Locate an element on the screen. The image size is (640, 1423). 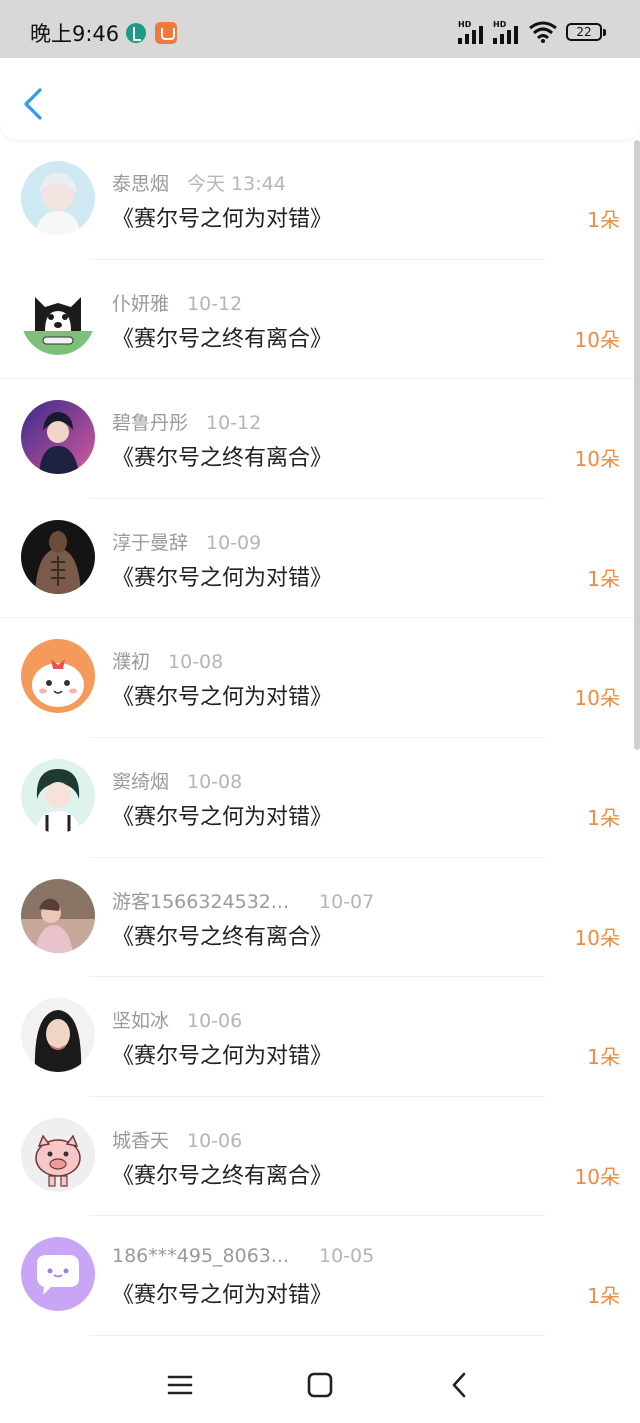
cell-signal-2-icon: HD is located at coordinates (509, 32).